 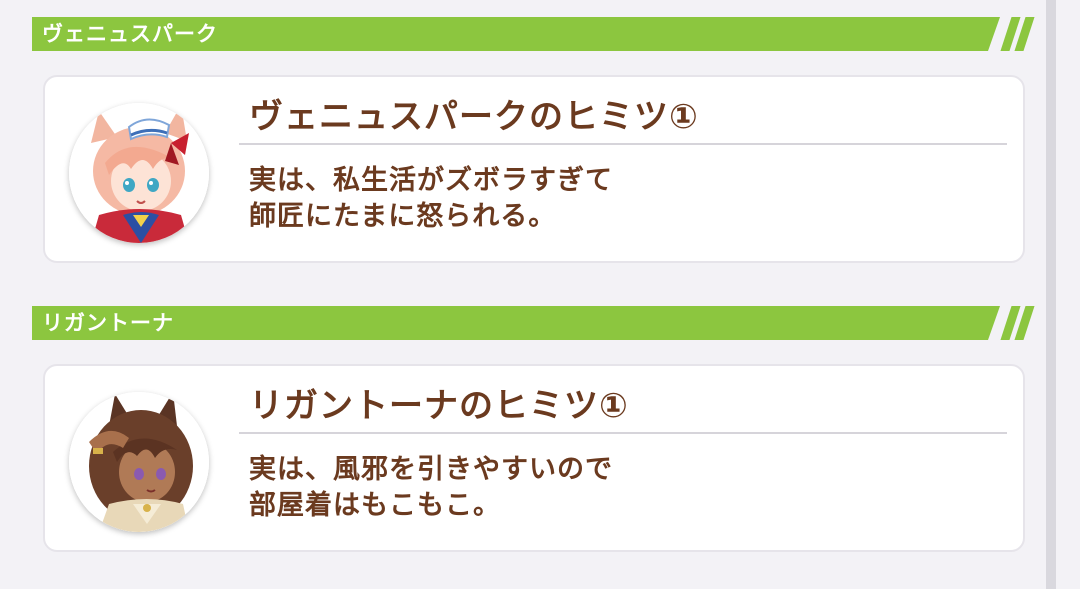 I want to click on character-avatar-rigantona, so click(x=139, y=462).